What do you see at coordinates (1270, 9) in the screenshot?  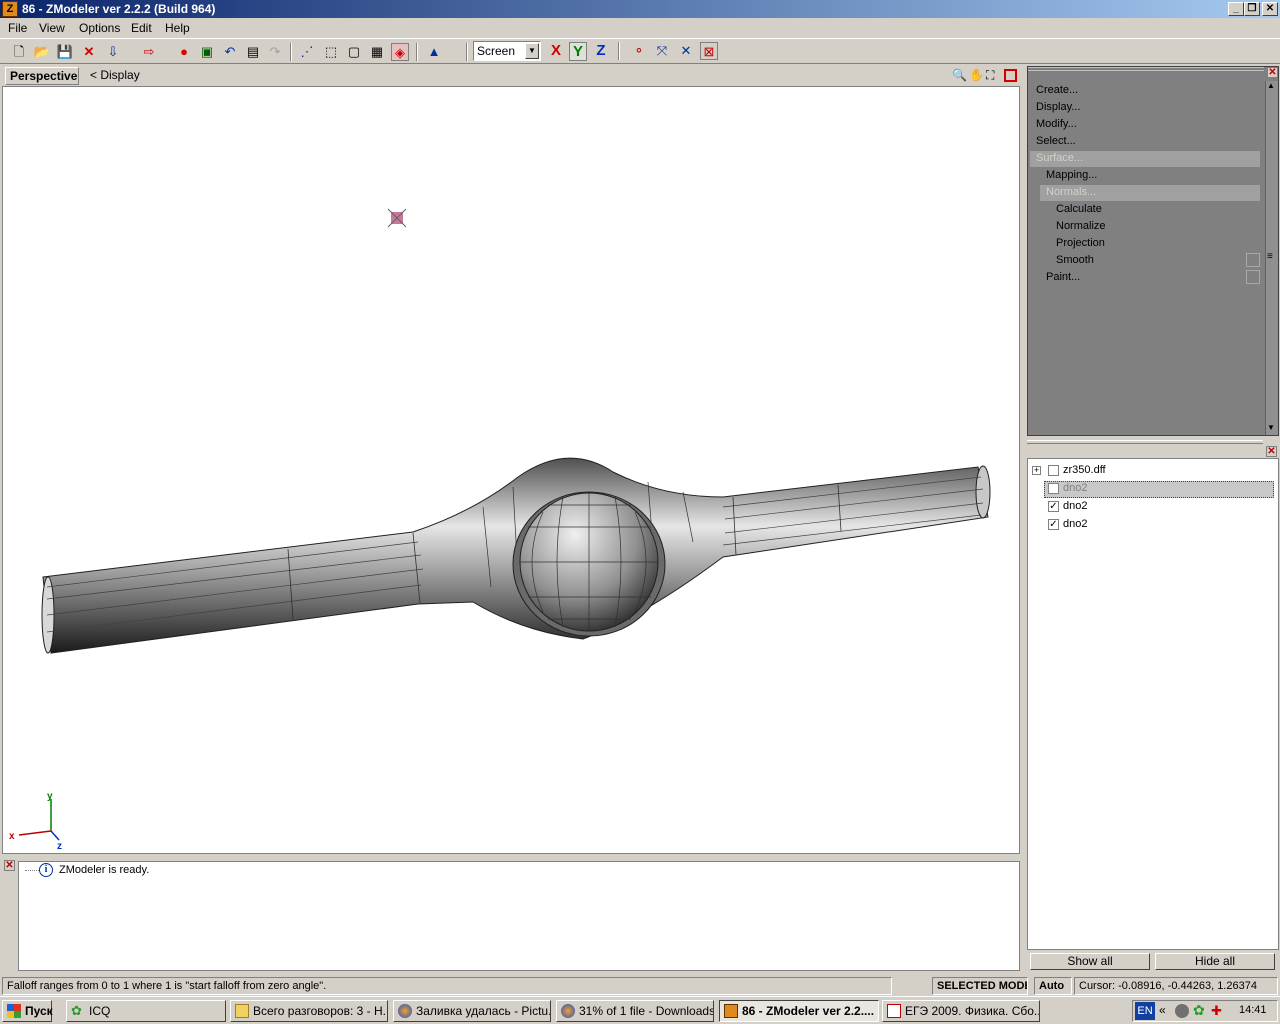 I see `close-button: ✕` at bounding box center [1270, 9].